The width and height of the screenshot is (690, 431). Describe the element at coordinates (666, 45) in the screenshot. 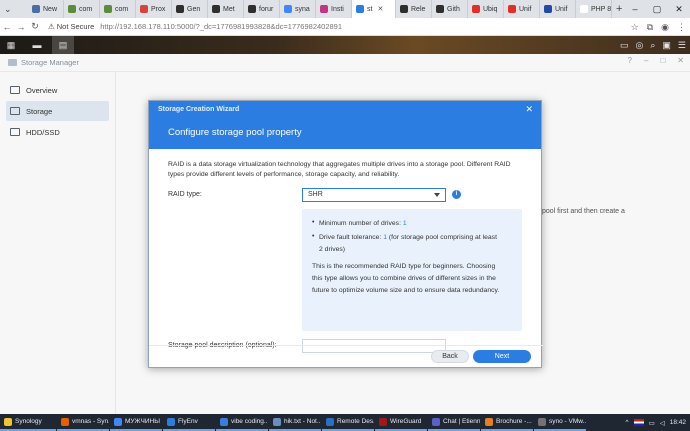

I see `widgets-icon: ▣` at that location.